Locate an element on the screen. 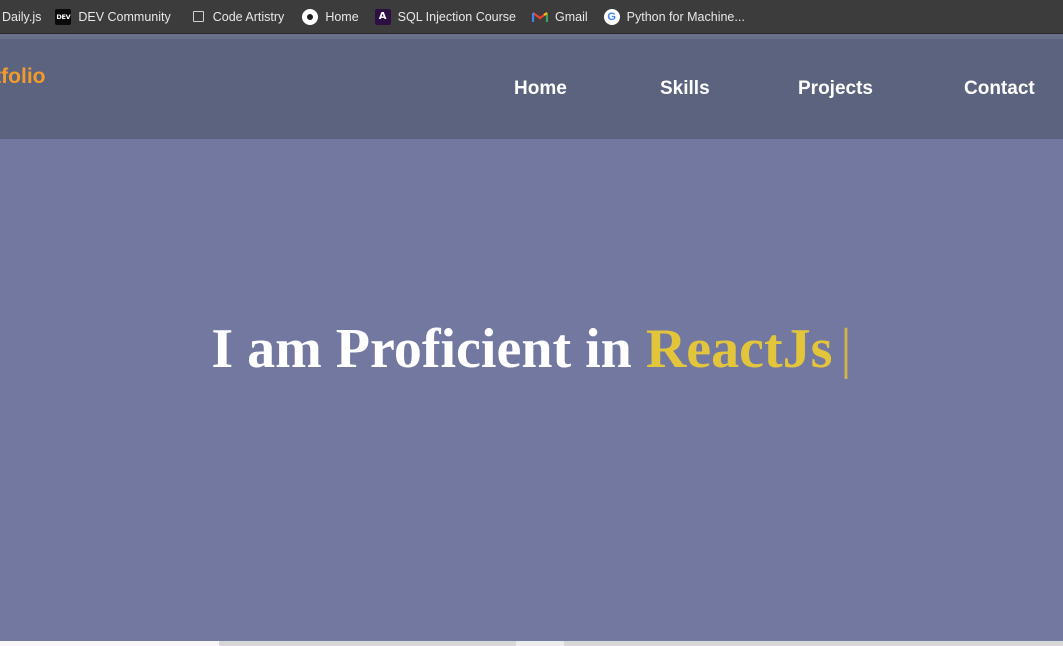 The width and height of the screenshot is (1063, 646). home-circle-icon is located at coordinates (310, 16).